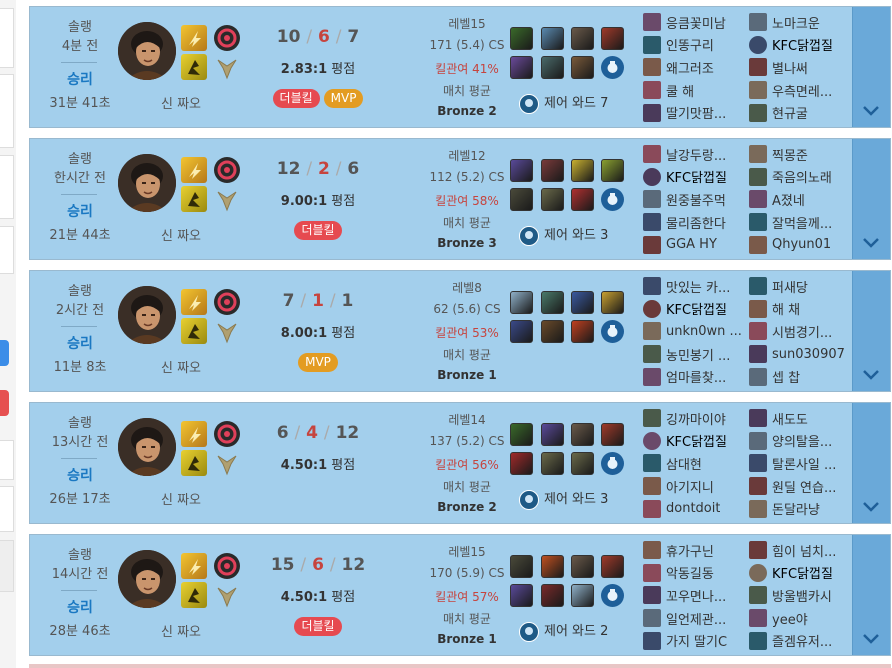 This screenshot has height=668, width=892. I want to click on player-name: 휴가구닌, so click(690, 550).